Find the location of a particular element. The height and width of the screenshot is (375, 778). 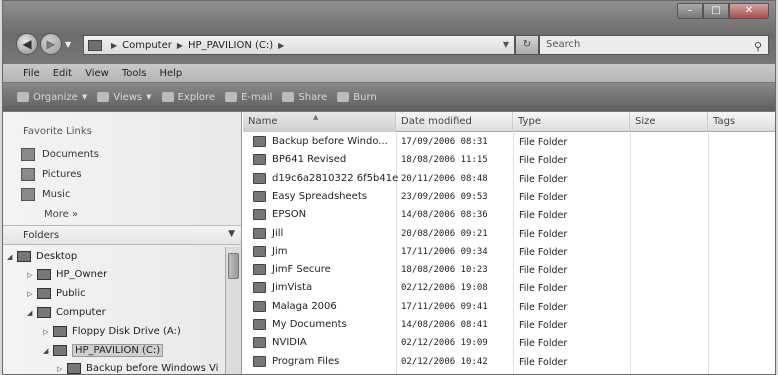

desktop-icon is located at coordinates (24, 256).